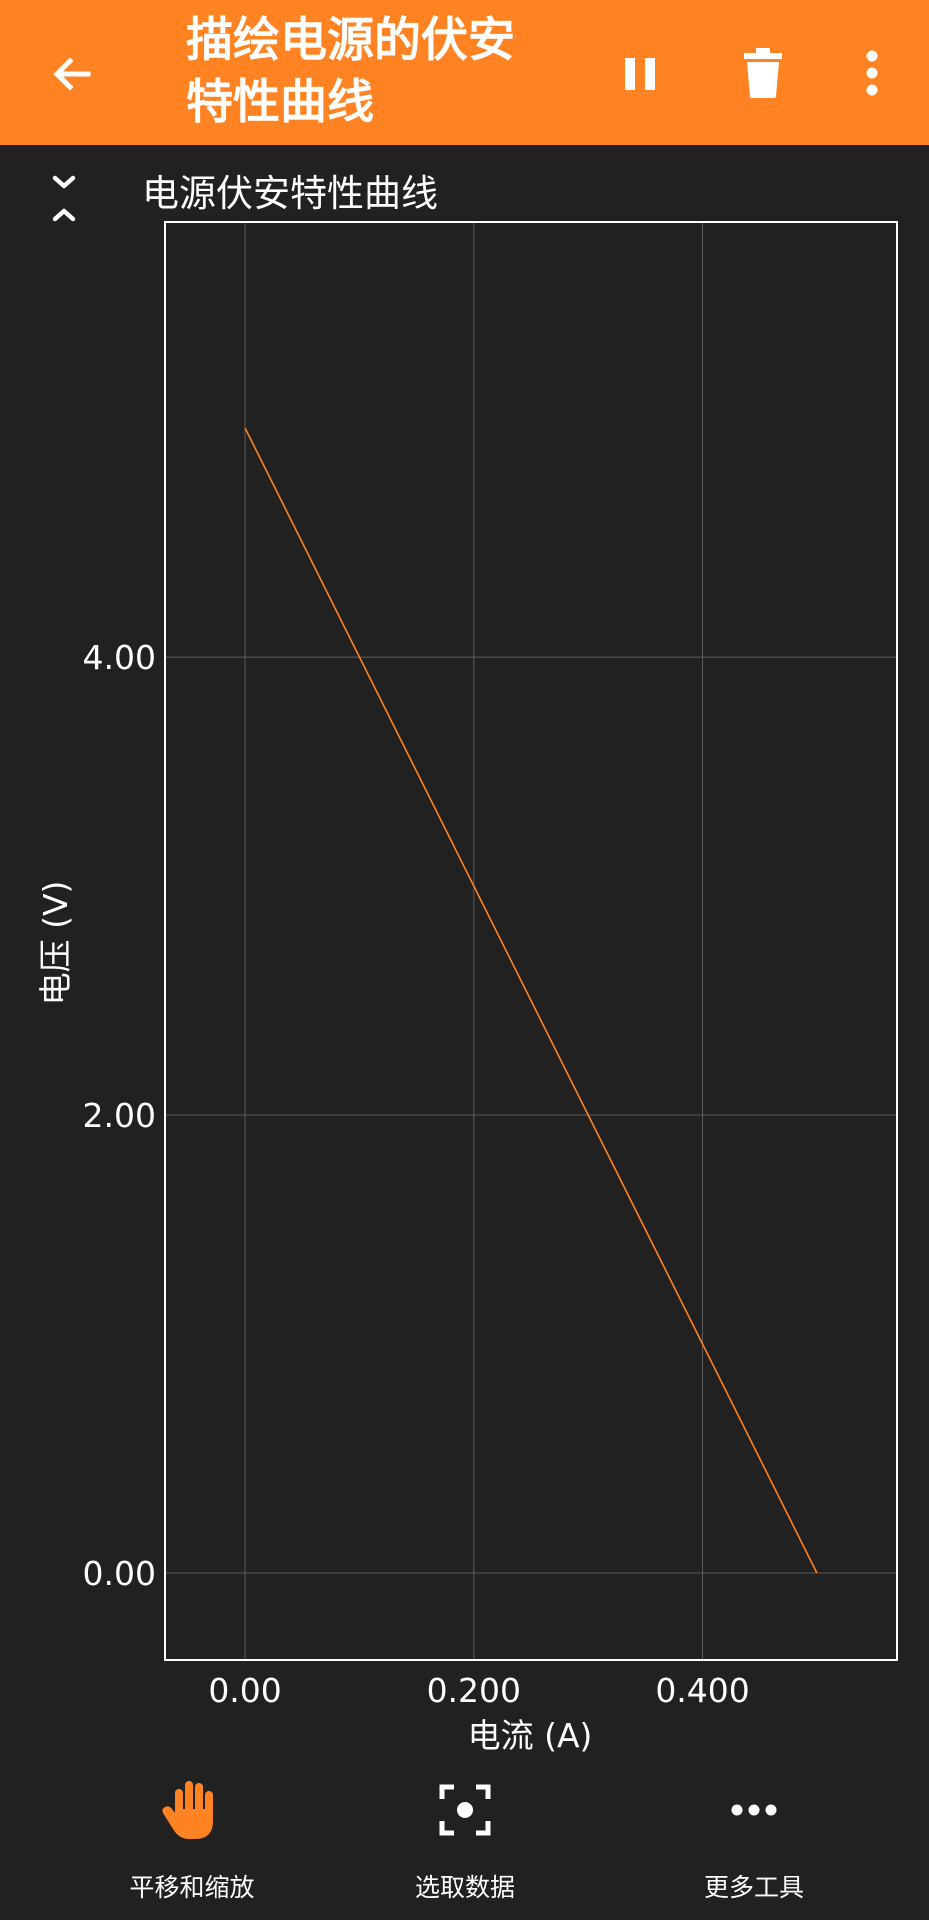 Image resolution: width=929 pixels, height=1920 pixels. What do you see at coordinates (754, 1810) in the screenshot?
I see `more-horiz-icon` at bounding box center [754, 1810].